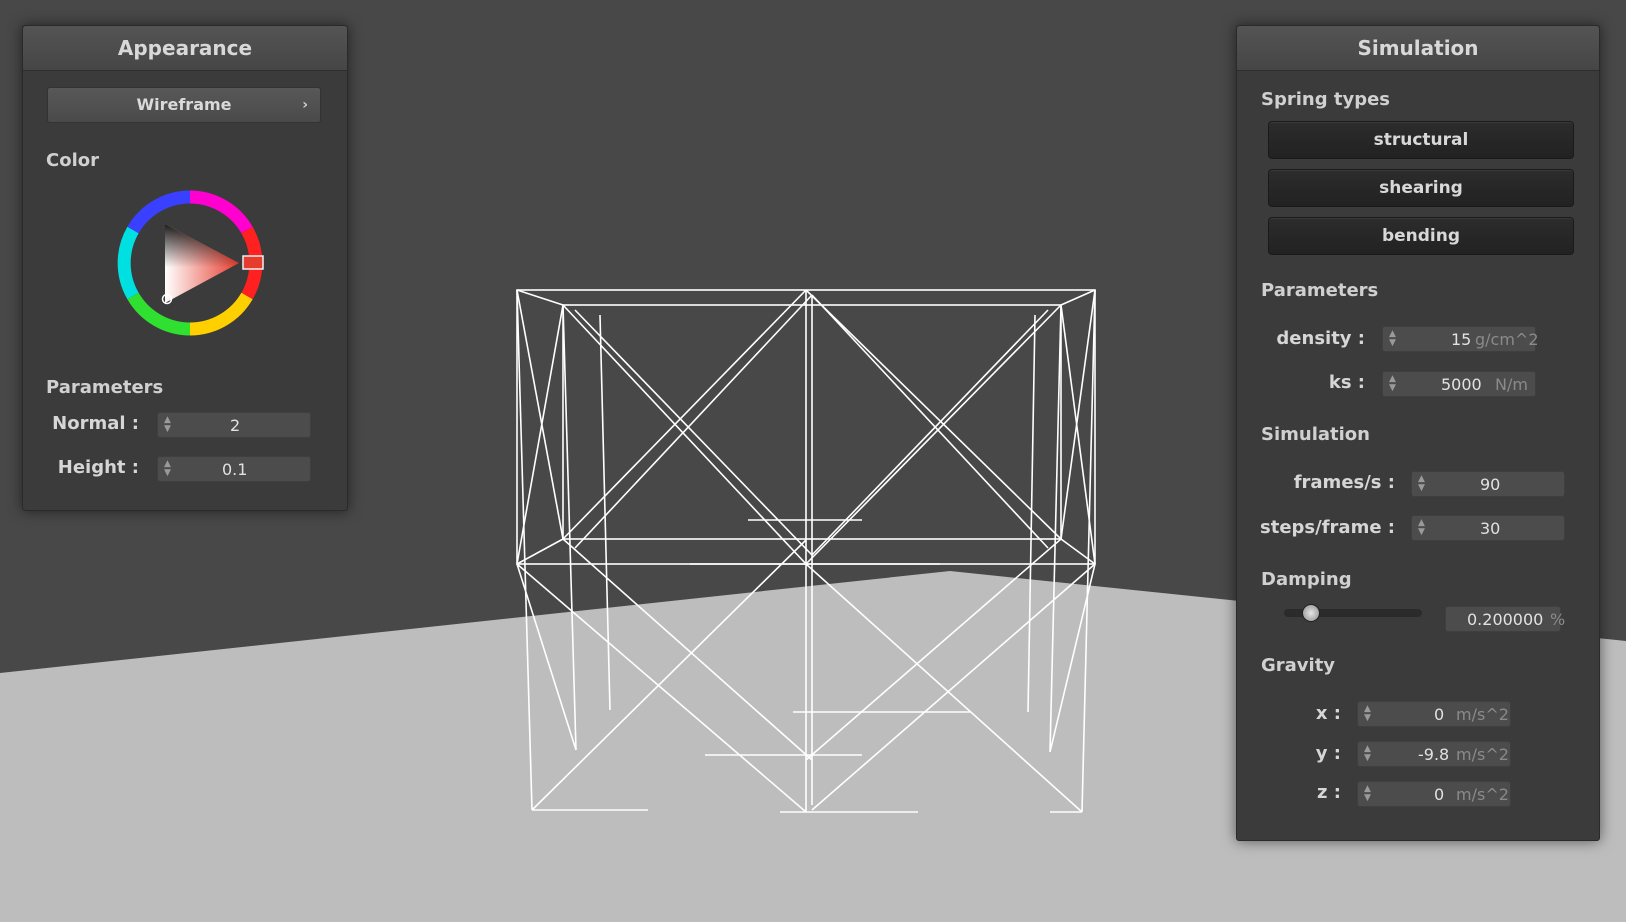 Image resolution: width=1626 pixels, height=922 pixels. I want to click on normal-value: 2, so click(235, 425).